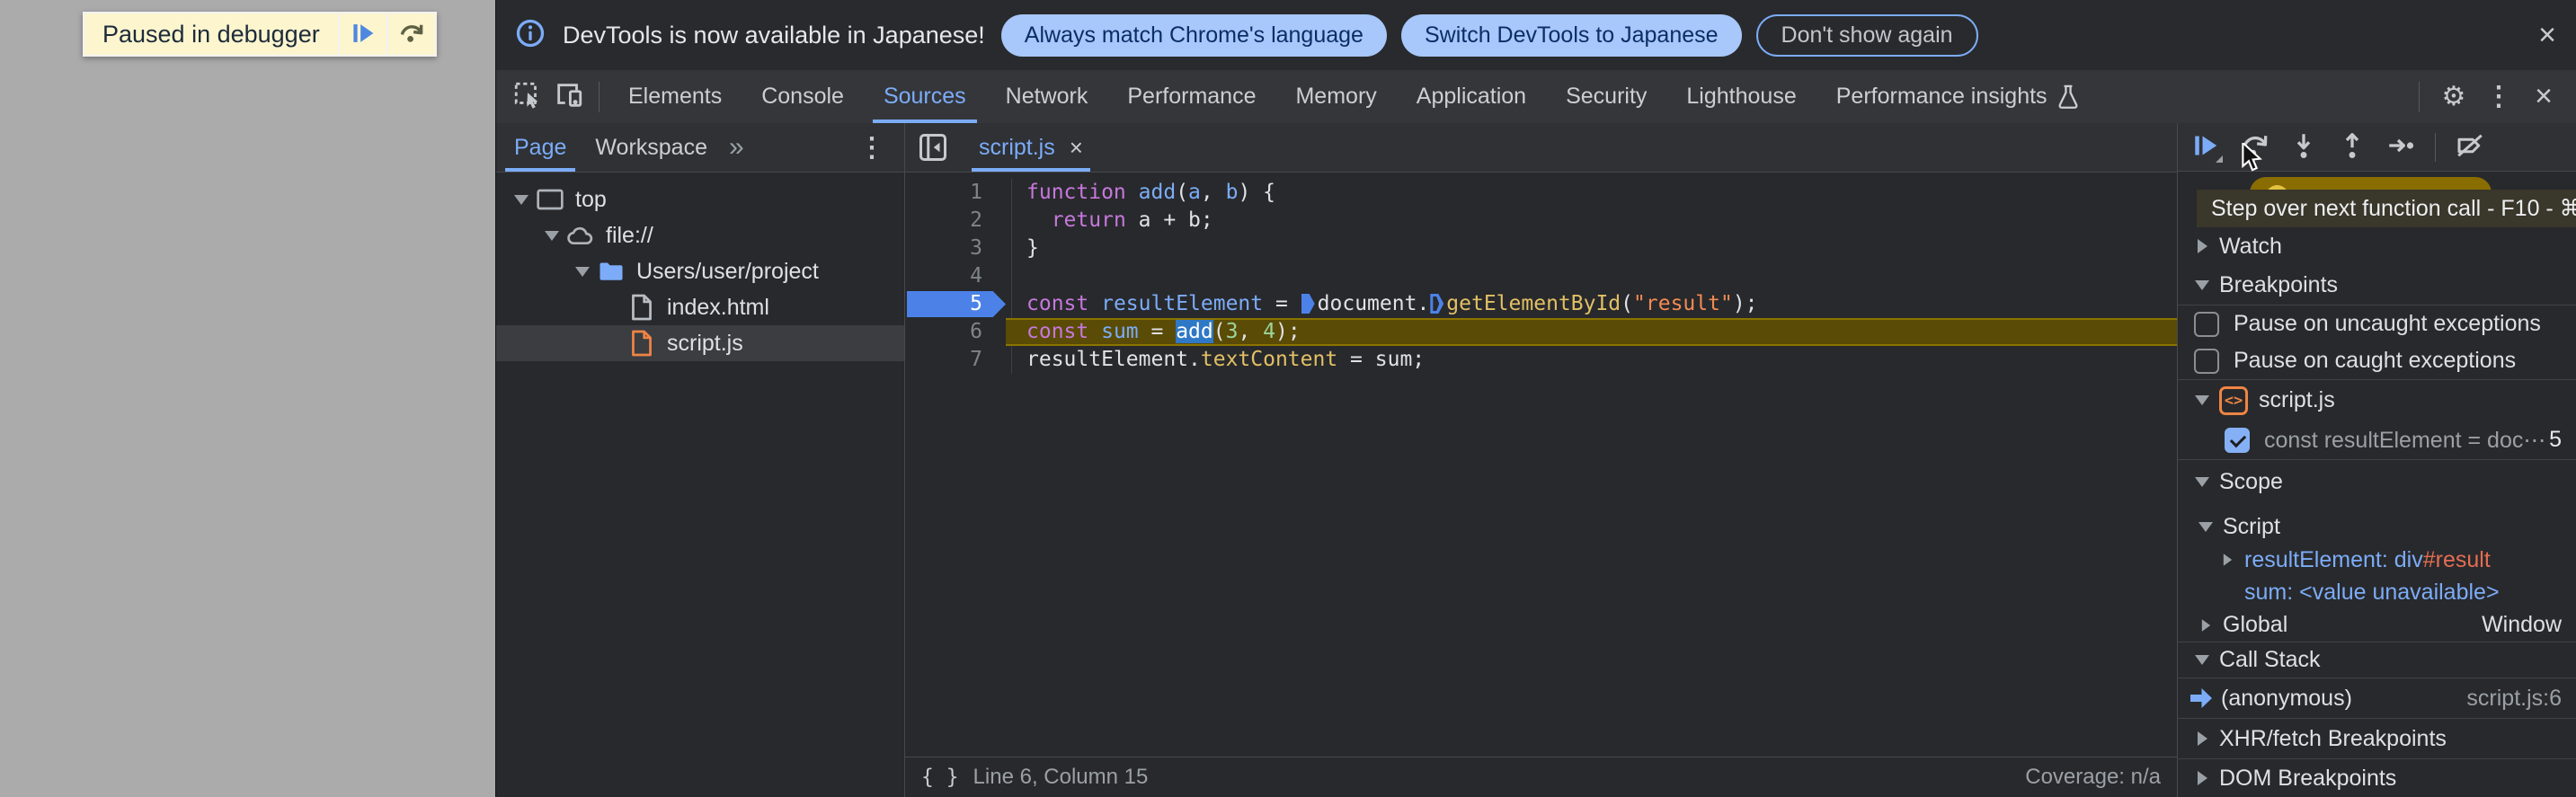 The image size is (2576, 797). What do you see at coordinates (591, 199) in the screenshot?
I see `tree-item-label: top` at bounding box center [591, 199].